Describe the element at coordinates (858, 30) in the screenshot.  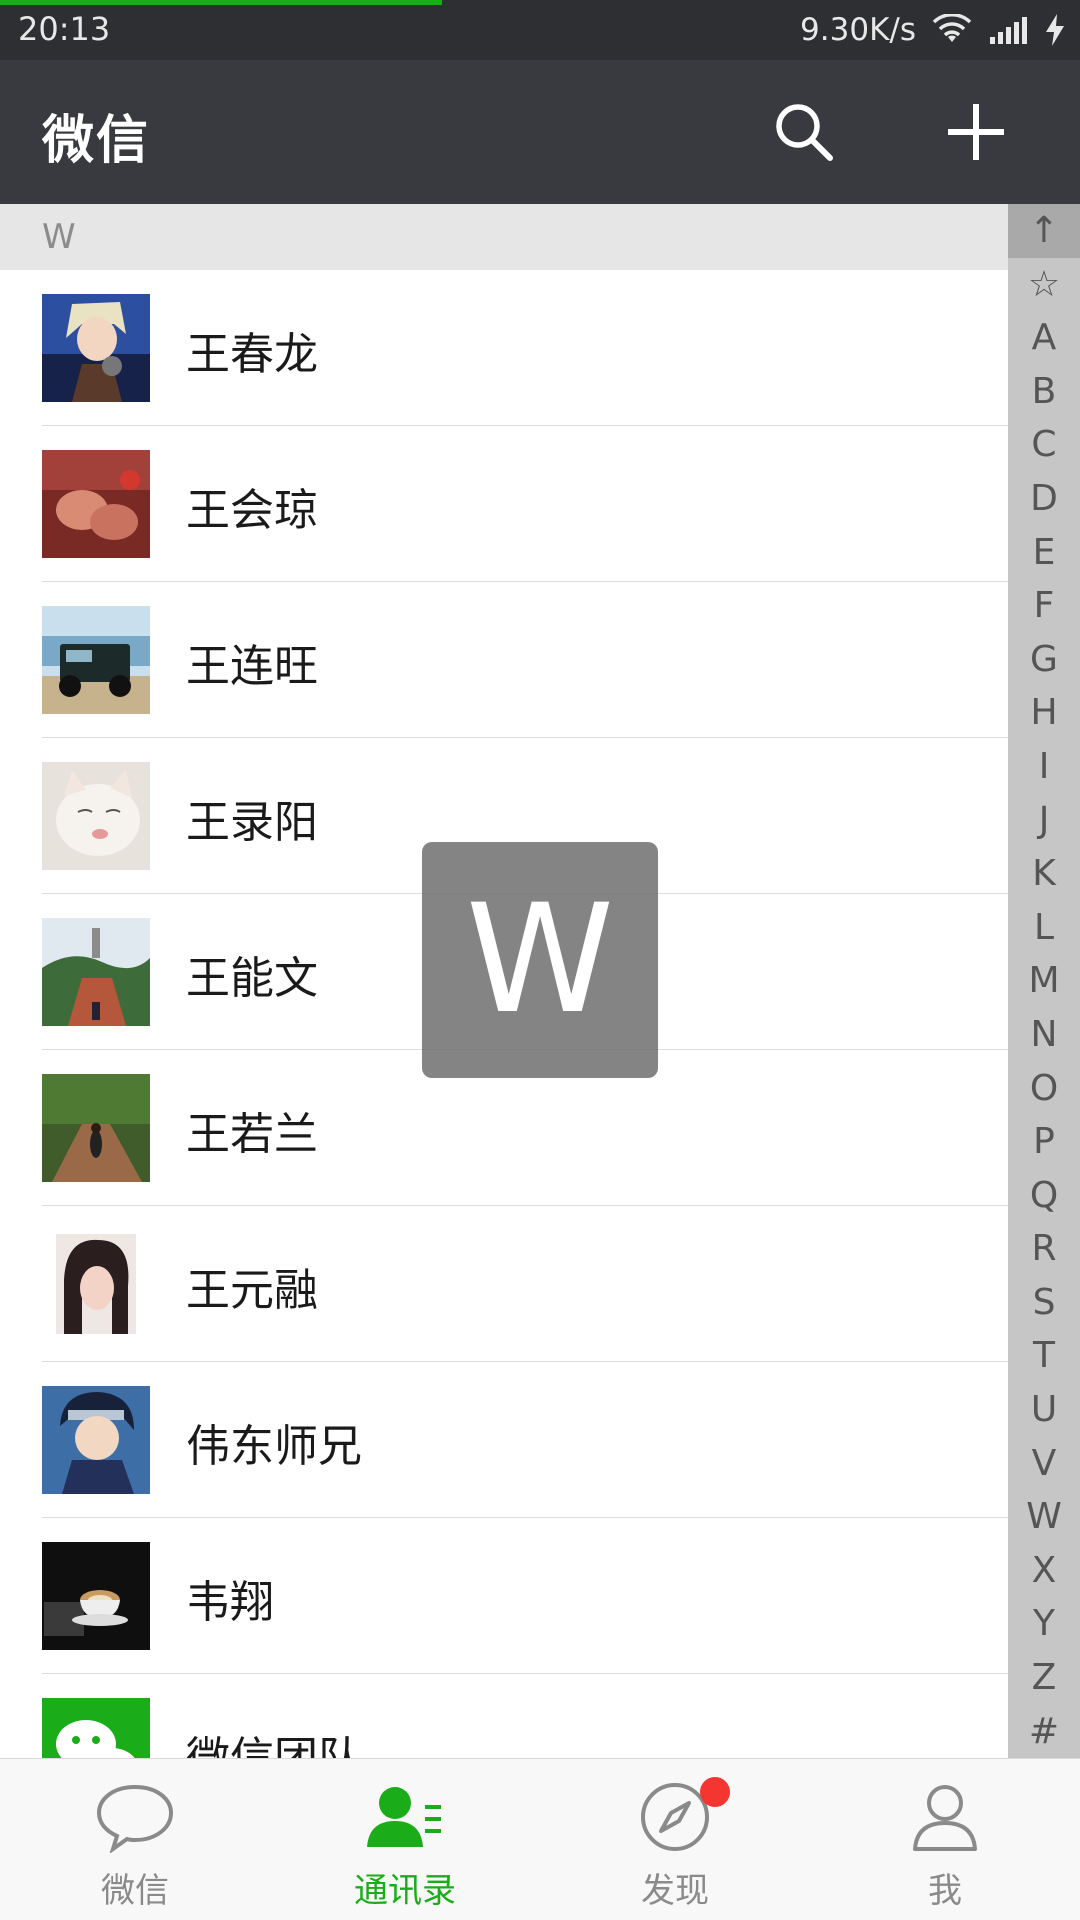
I see `network-speed: 9.30K/s` at that location.